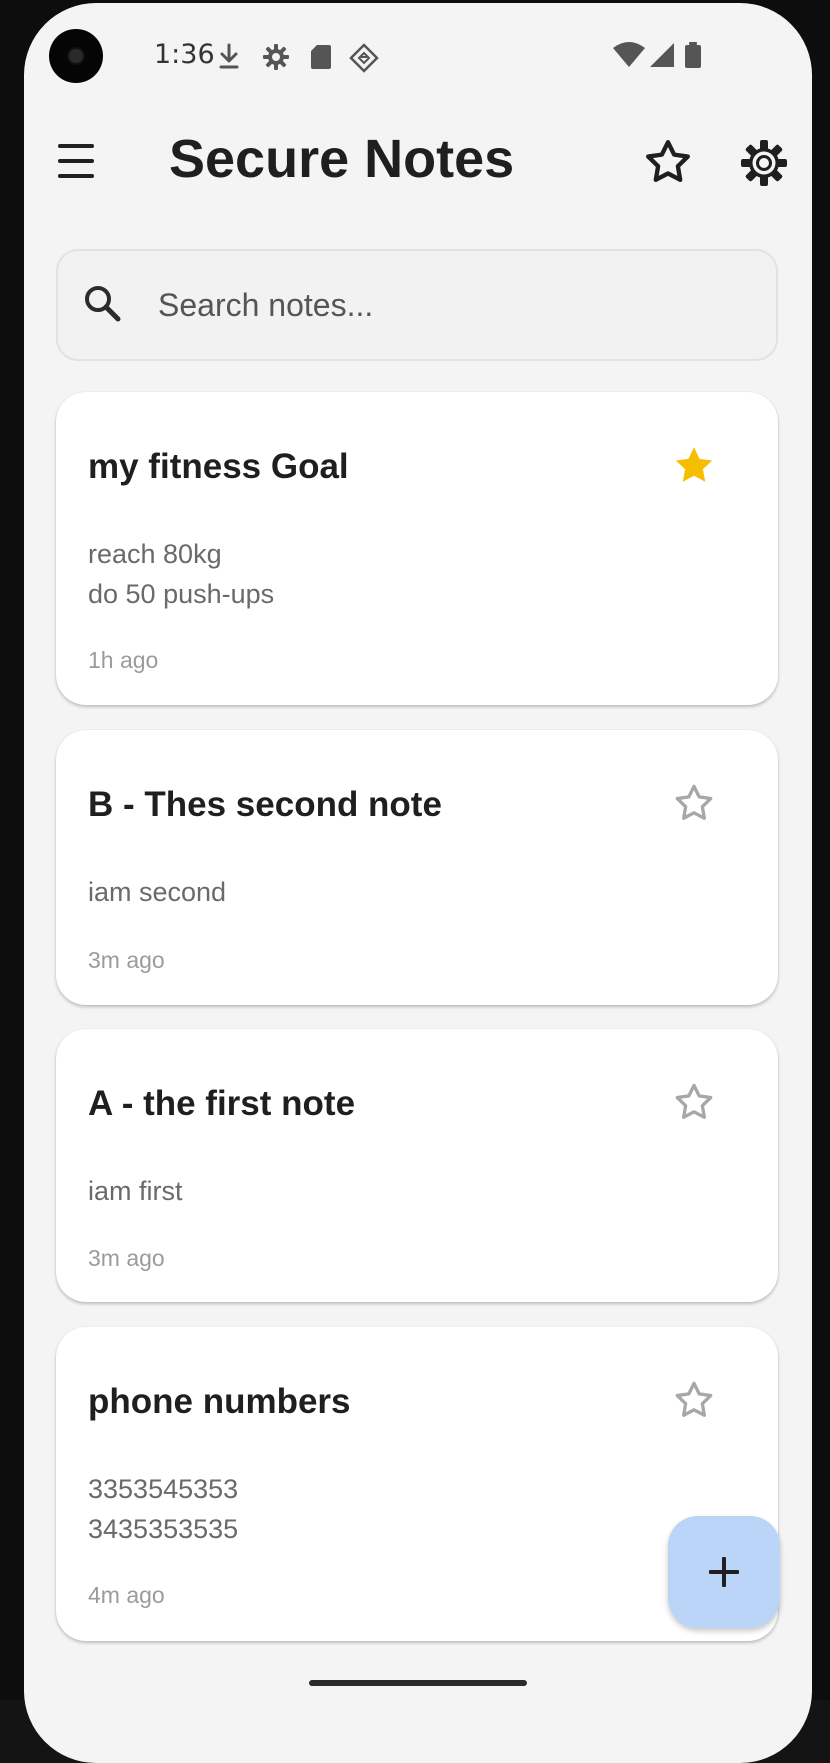 This screenshot has width=830, height=1763. Describe the element at coordinates (417, 1165) in the screenshot. I see `note-card: A - the first note iam first 3m ago` at that location.